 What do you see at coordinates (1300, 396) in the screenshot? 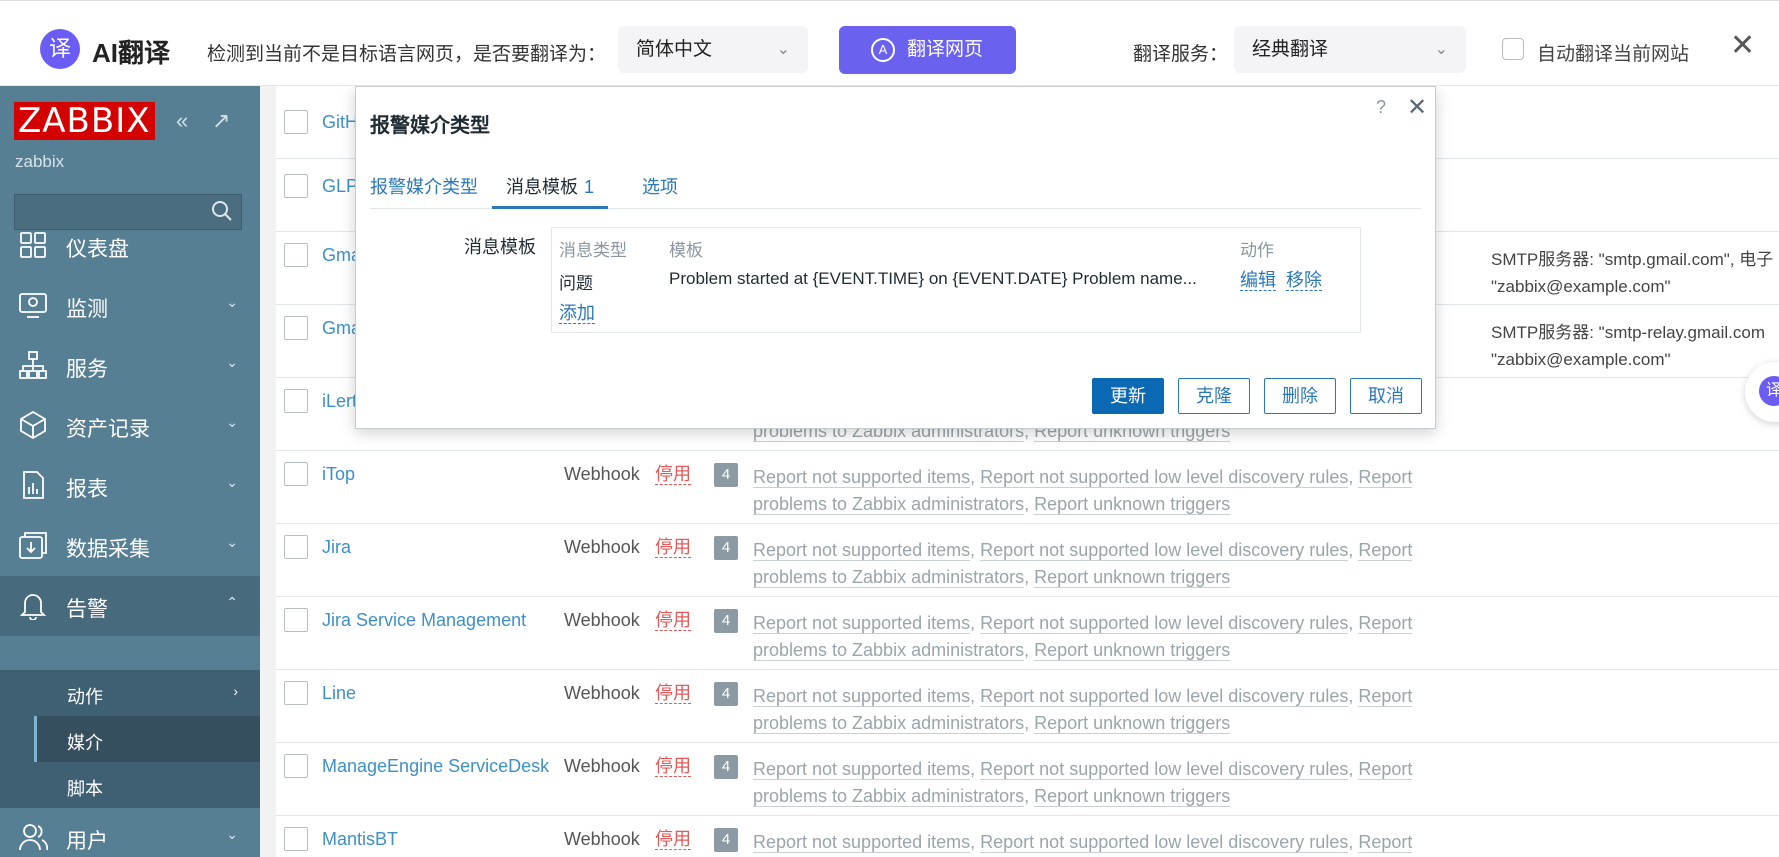
I see `delete-button: 删除` at bounding box center [1300, 396].